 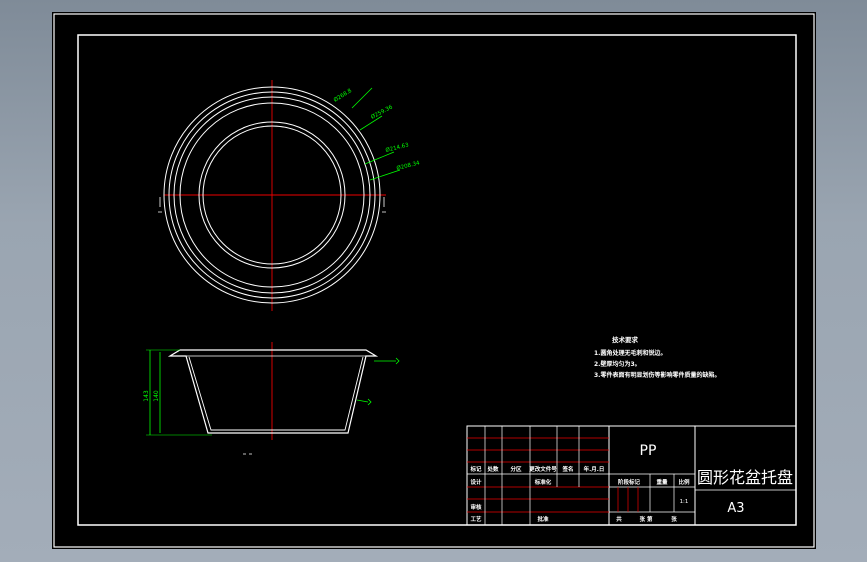 What do you see at coordinates (735, 508) in the screenshot?
I see `sheet-size-label: A3` at bounding box center [735, 508].